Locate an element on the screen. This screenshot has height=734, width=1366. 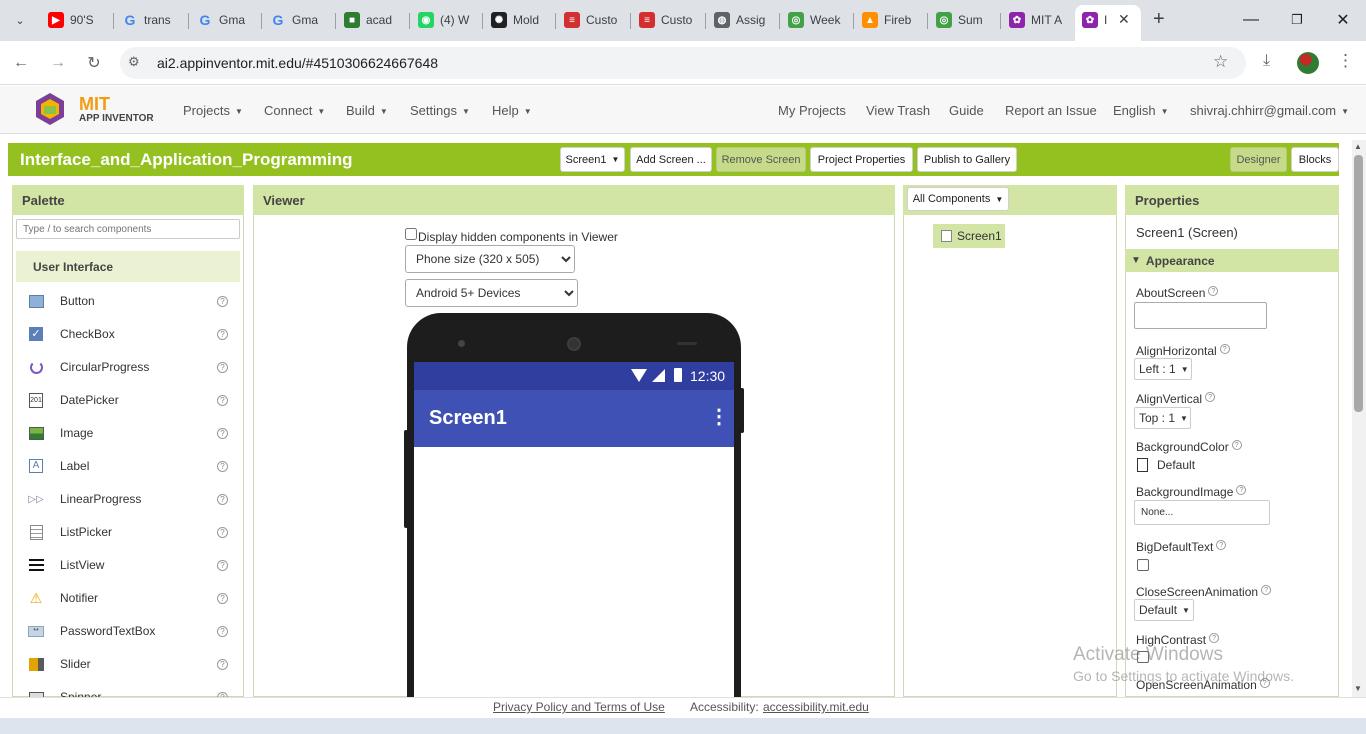
align-vertical-label: AlignVertical? is located at coordinates (1176, 399).